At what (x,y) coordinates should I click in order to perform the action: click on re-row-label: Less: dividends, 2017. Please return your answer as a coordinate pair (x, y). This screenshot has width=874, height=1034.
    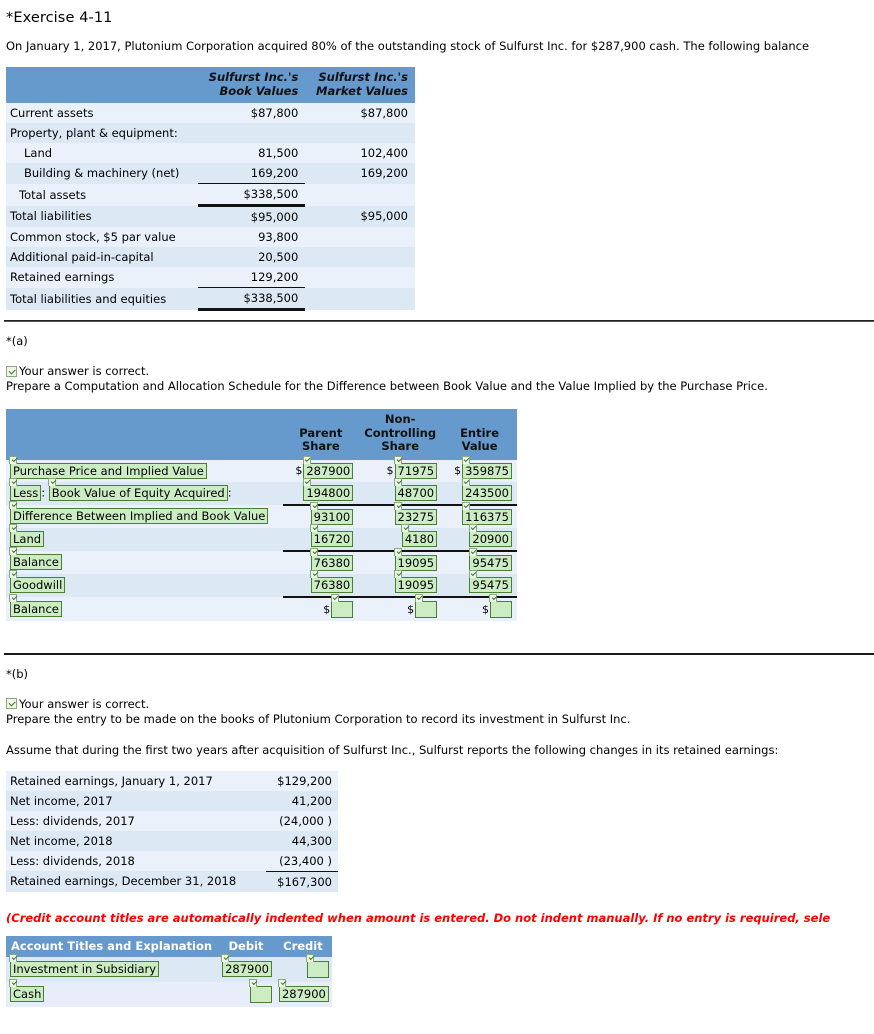
    Looking at the image, I should click on (136, 820).